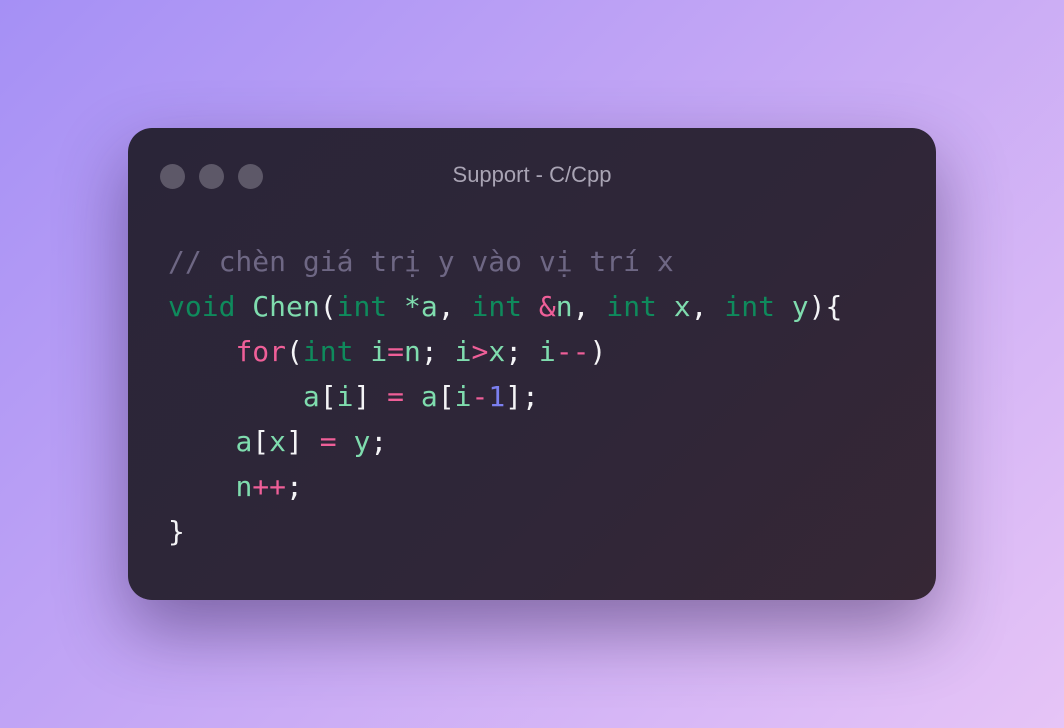  Describe the element at coordinates (176, 531) in the screenshot. I see `code-token-pl: }` at that location.